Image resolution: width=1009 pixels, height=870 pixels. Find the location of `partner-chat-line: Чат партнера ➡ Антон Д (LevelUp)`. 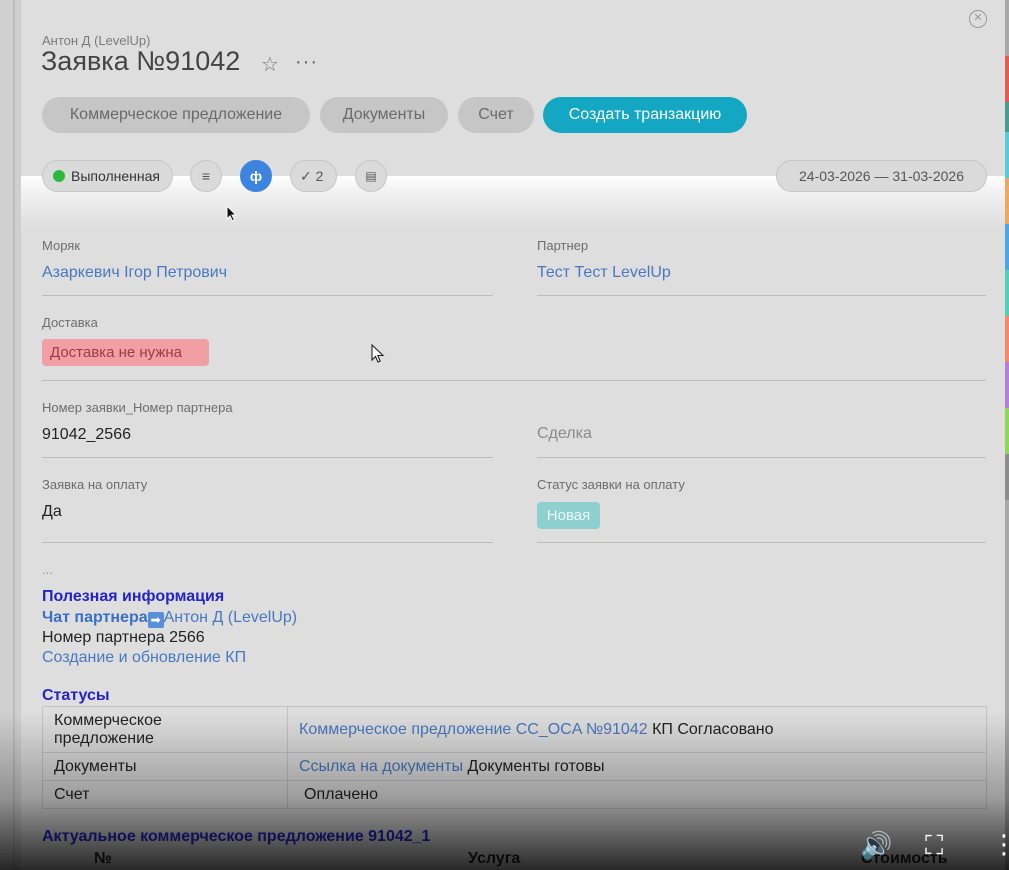

partner-chat-line: Чат партнера ➡ Антон Д (LevelUp) is located at coordinates (169, 618).